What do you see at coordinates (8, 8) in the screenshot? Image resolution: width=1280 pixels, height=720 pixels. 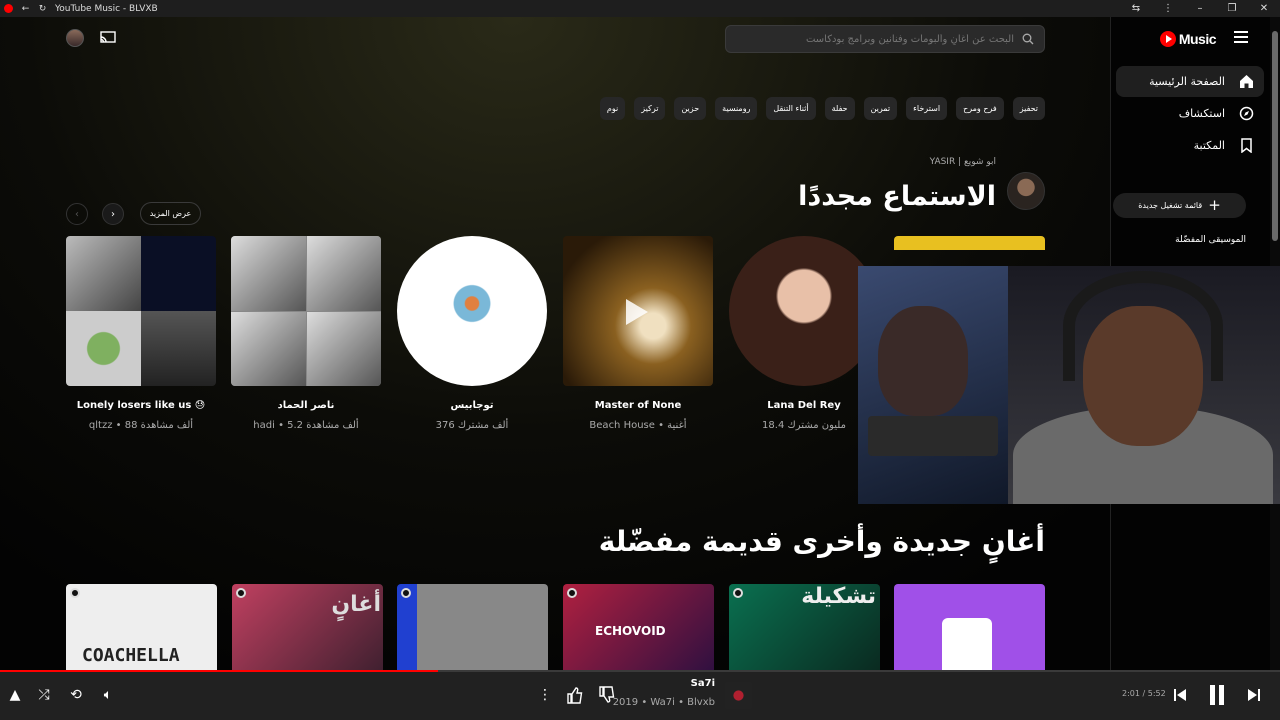 I see `app-icon` at bounding box center [8, 8].